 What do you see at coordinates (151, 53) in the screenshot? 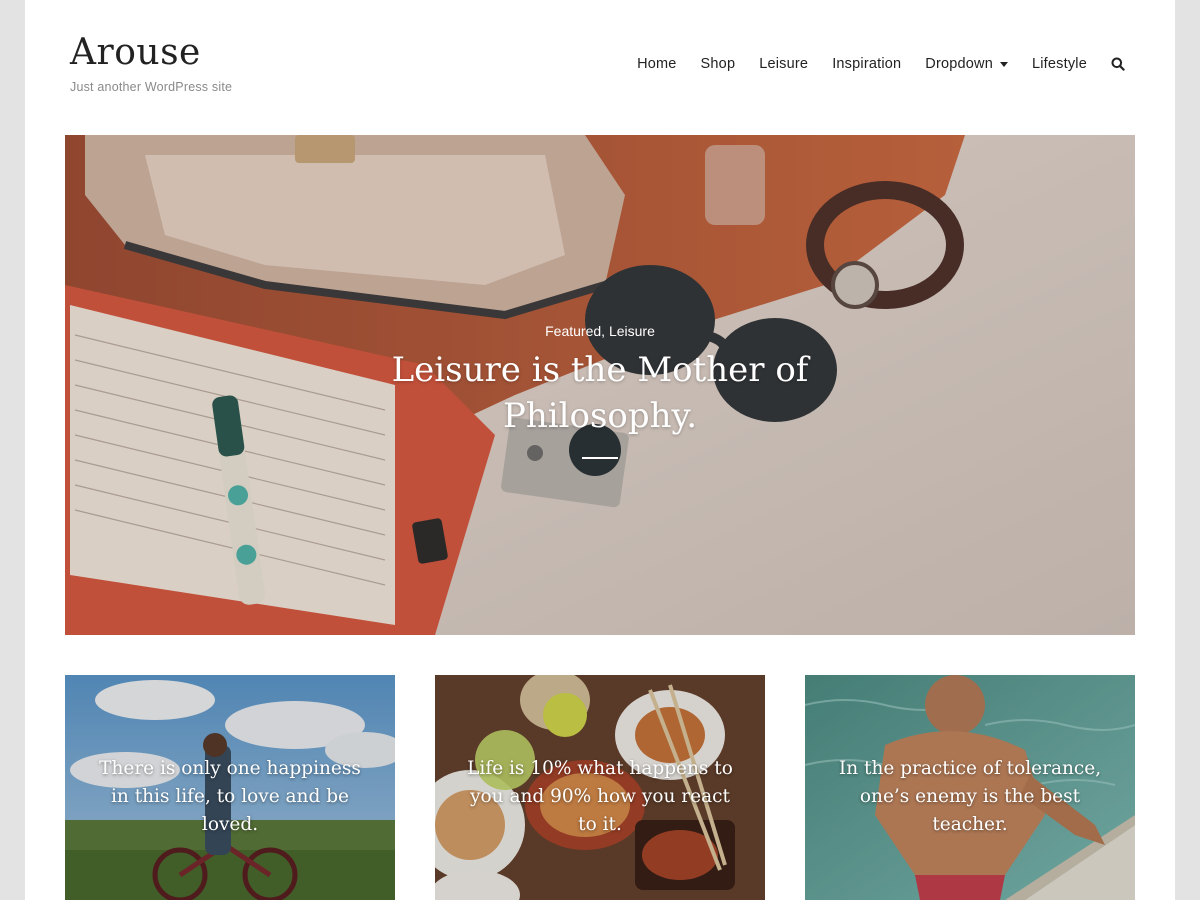
I see `site-title: Arouse` at bounding box center [151, 53].